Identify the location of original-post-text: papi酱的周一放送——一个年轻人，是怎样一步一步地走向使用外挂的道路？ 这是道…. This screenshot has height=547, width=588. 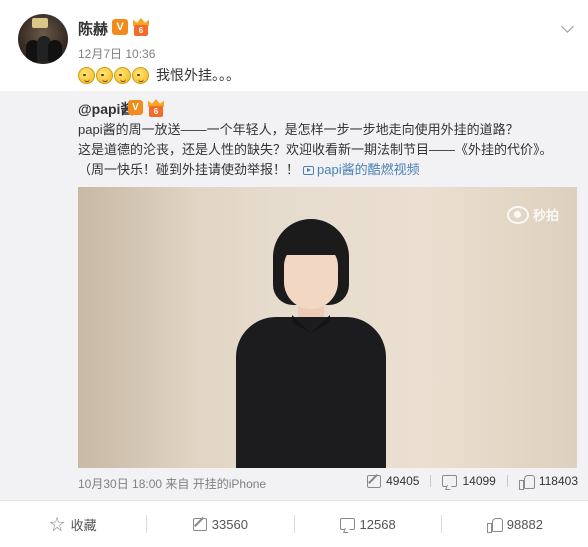
(328, 150).